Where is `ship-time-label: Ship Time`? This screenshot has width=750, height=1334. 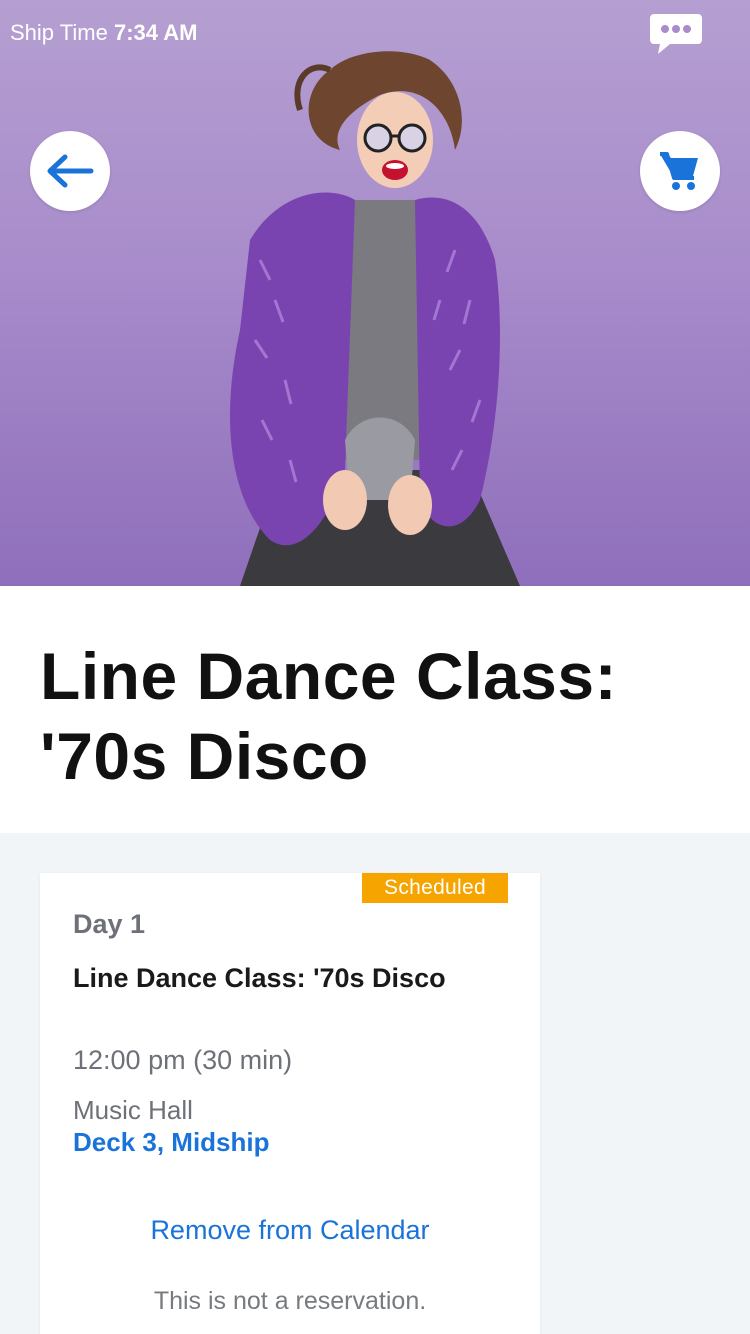 ship-time-label: Ship Time is located at coordinates (59, 32).